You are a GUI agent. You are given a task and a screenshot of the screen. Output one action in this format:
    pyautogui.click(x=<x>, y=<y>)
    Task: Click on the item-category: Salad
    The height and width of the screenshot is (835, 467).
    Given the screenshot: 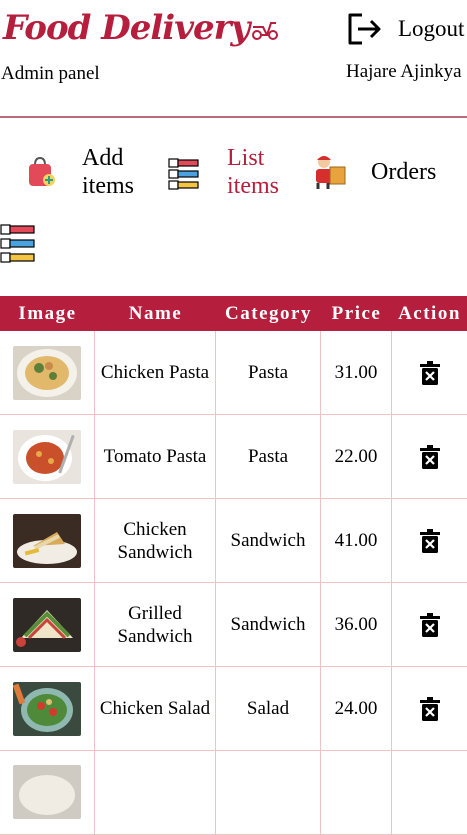 What is the action you would take?
    pyautogui.click(x=268, y=708)
    